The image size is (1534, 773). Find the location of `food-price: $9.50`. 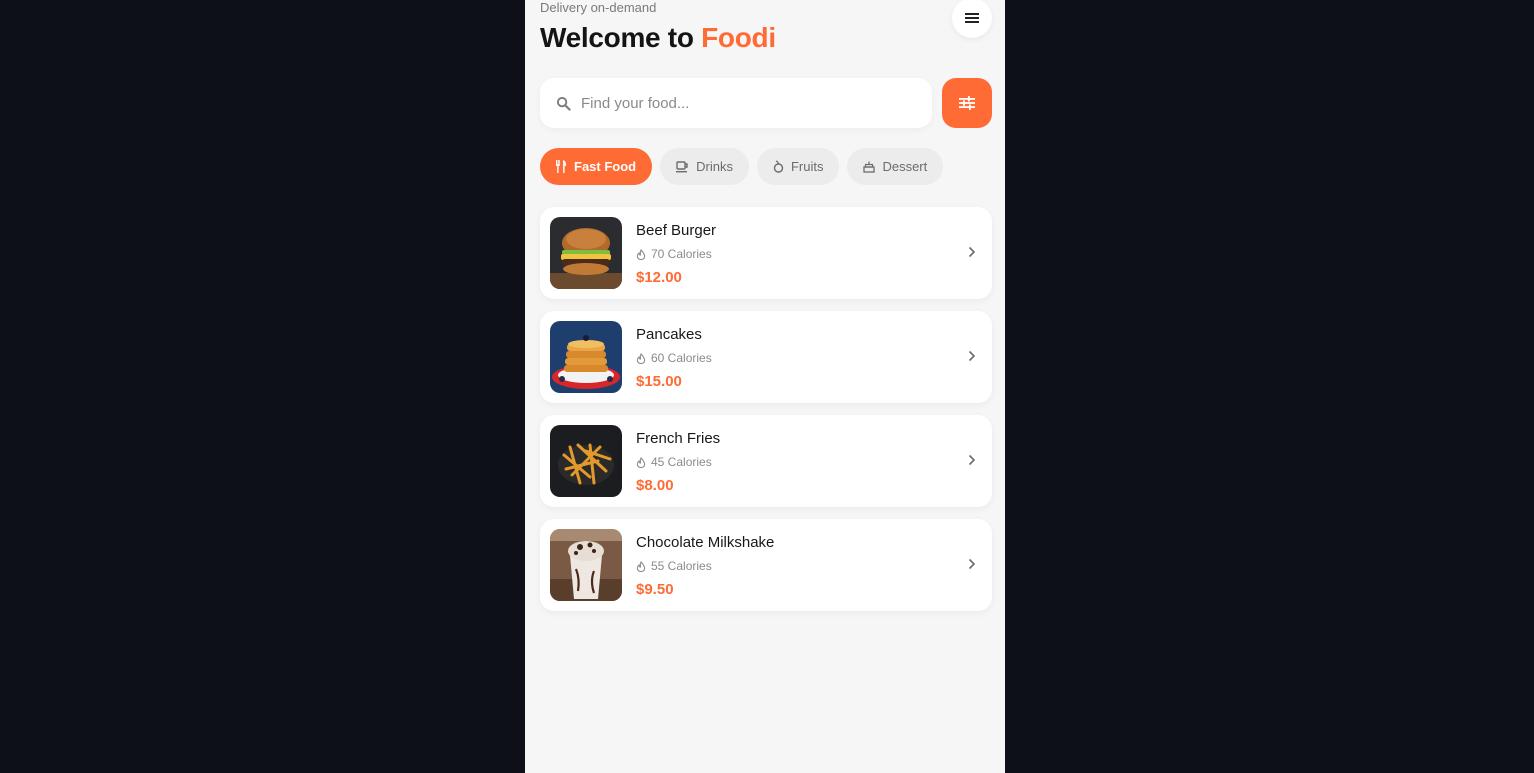

food-price: $9.50 is located at coordinates (655, 589).